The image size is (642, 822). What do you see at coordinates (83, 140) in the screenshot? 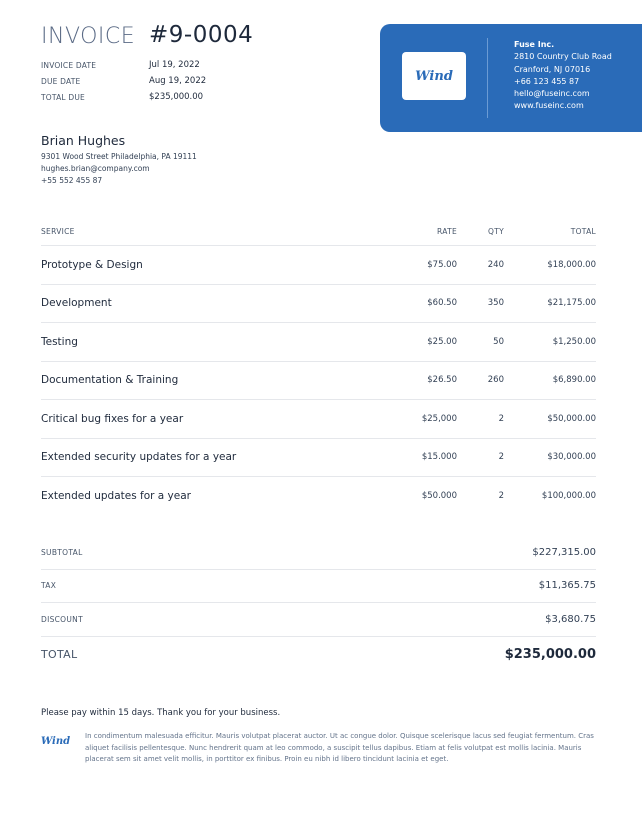
I see `client-name: Brian Hughes` at bounding box center [83, 140].